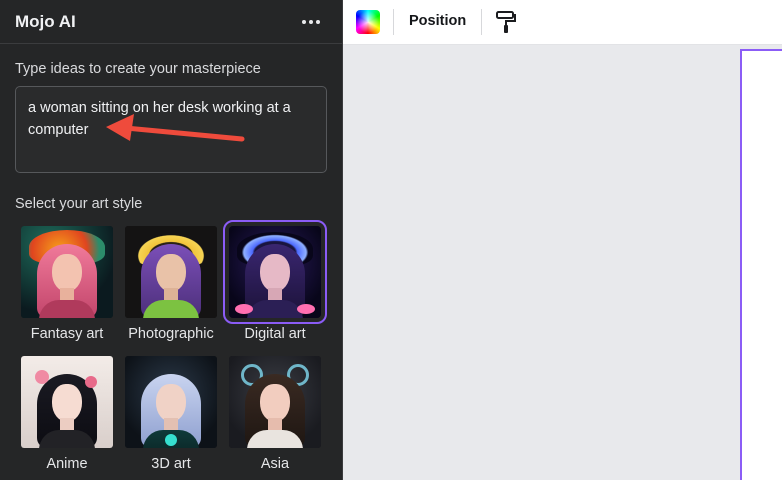  What do you see at coordinates (304, 22) in the screenshot?
I see `more-icon` at bounding box center [304, 22].